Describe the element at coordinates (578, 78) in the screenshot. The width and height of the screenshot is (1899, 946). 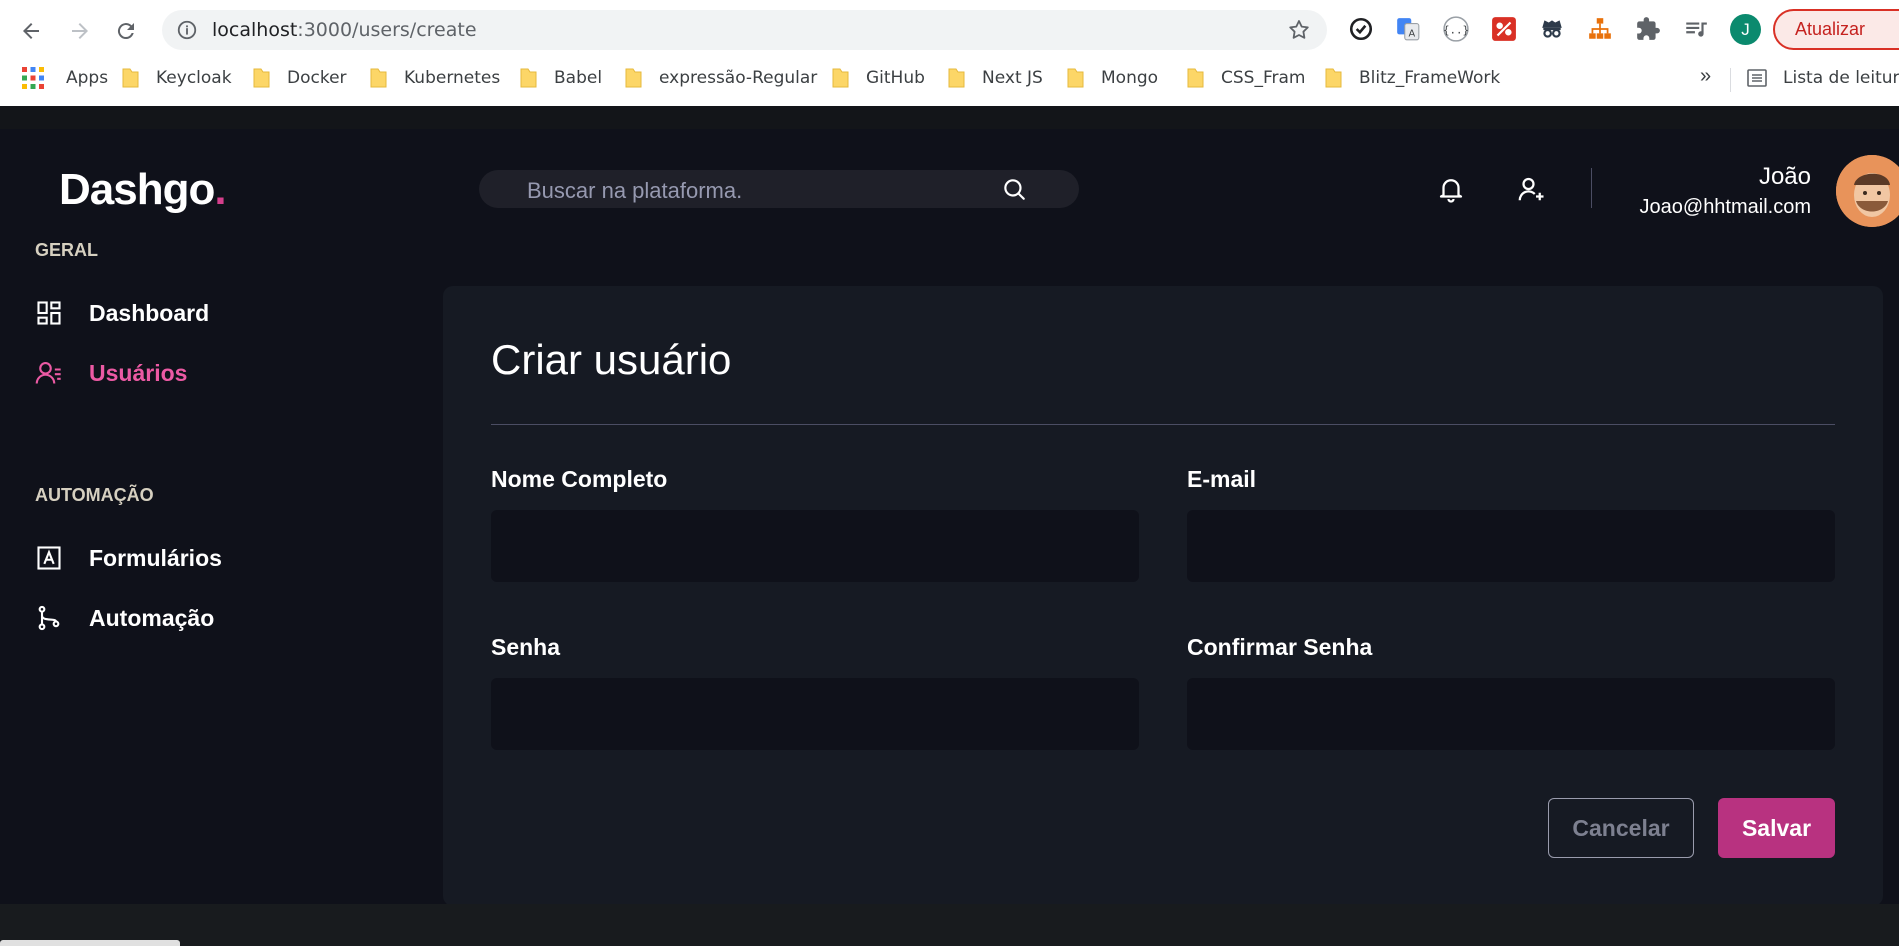
I see `bookmark-label: Babel` at that location.